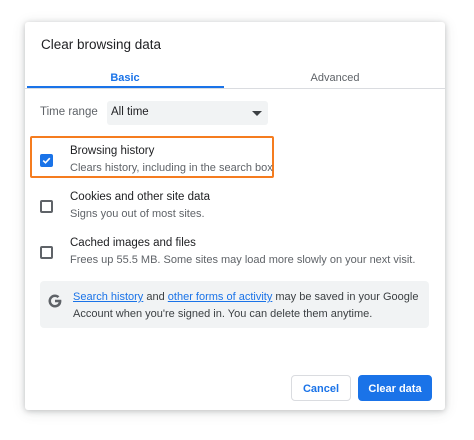 Image resolution: width=474 pixels, height=440 pixels. Describe the element at coordinates (187, 113) in the screenshot. I see `time-range-select: All time` at that location.